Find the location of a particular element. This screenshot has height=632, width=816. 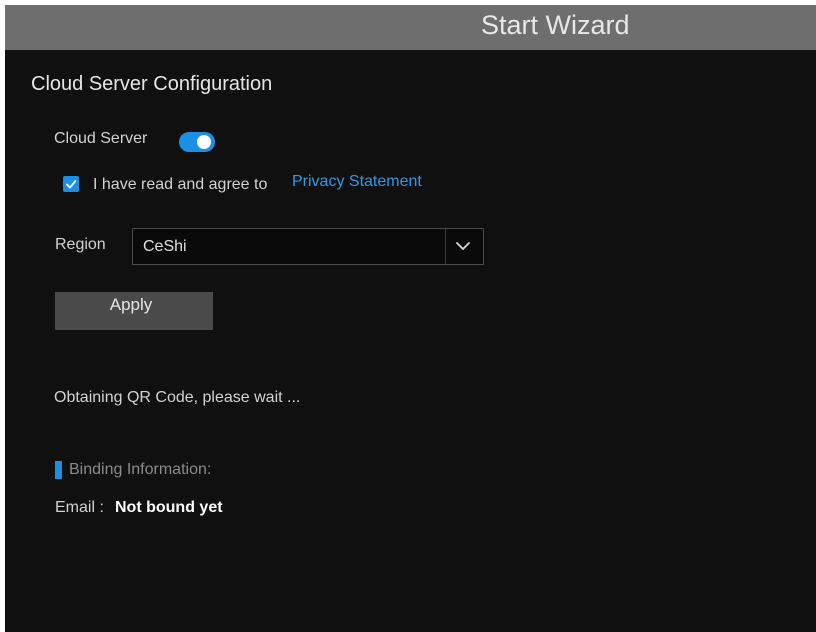

agreement-text: I have read and agree to is located at coordinates (180, 184).